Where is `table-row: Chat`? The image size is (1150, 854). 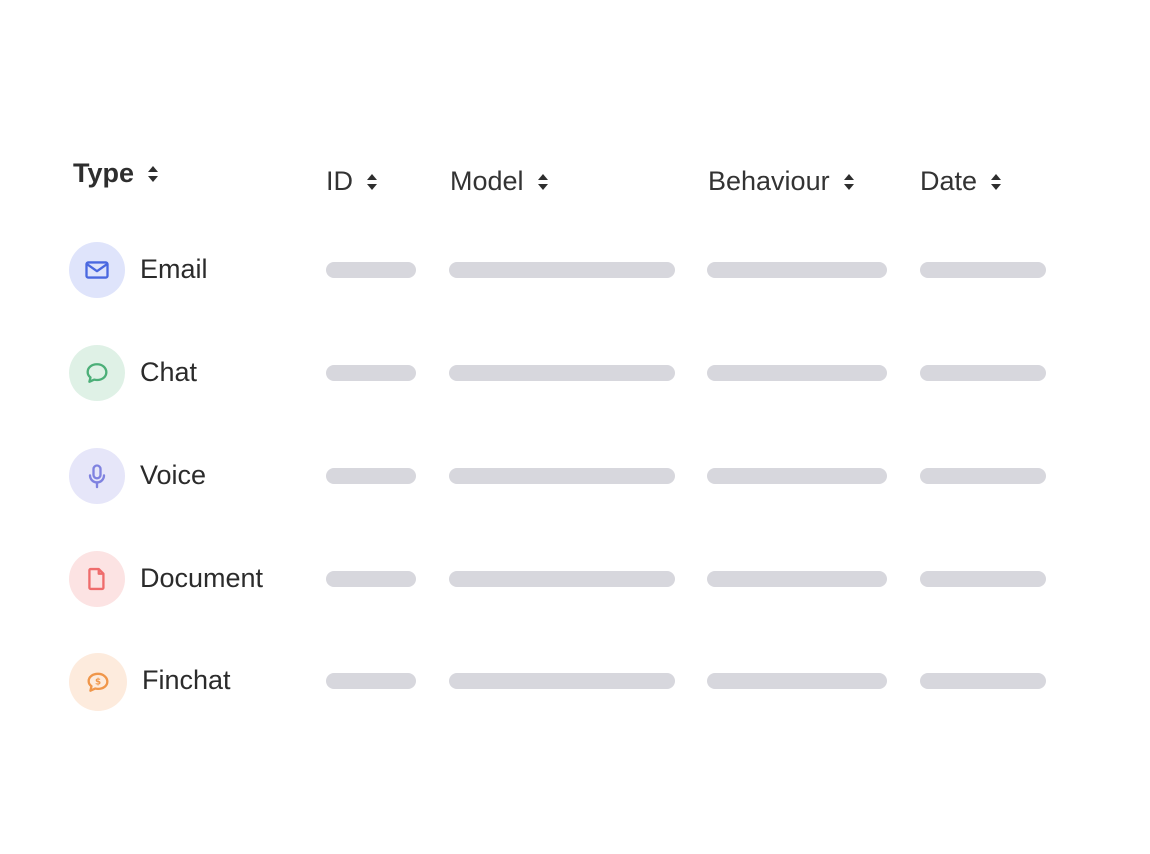 table-row: Chat is located at coordinates (575, 375).